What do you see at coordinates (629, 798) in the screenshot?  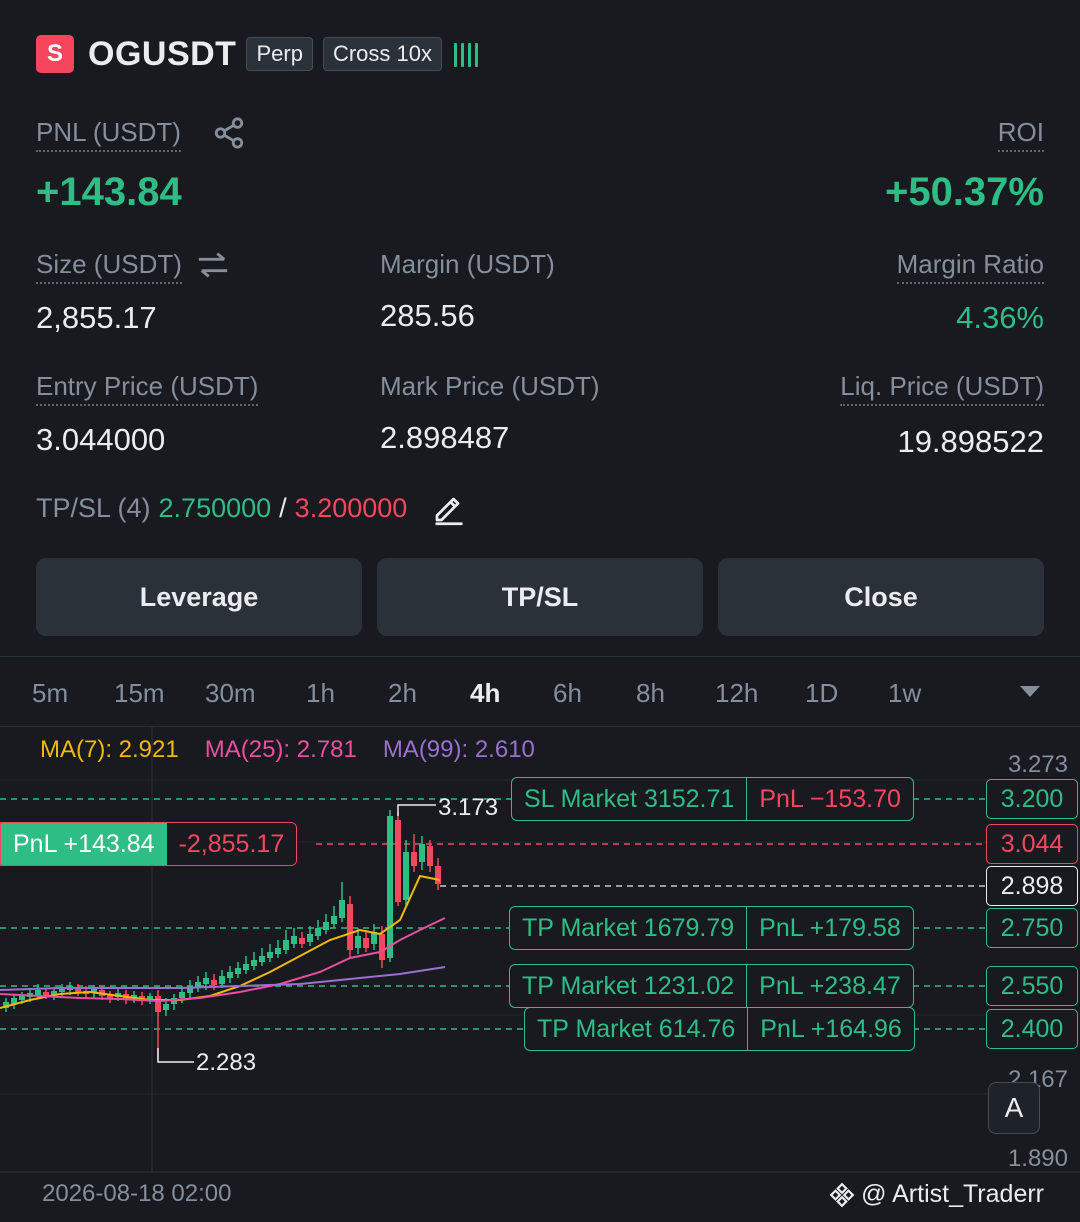 I see `sl-order-type: SL Market 3152.71` at bounding box center [629, 798].